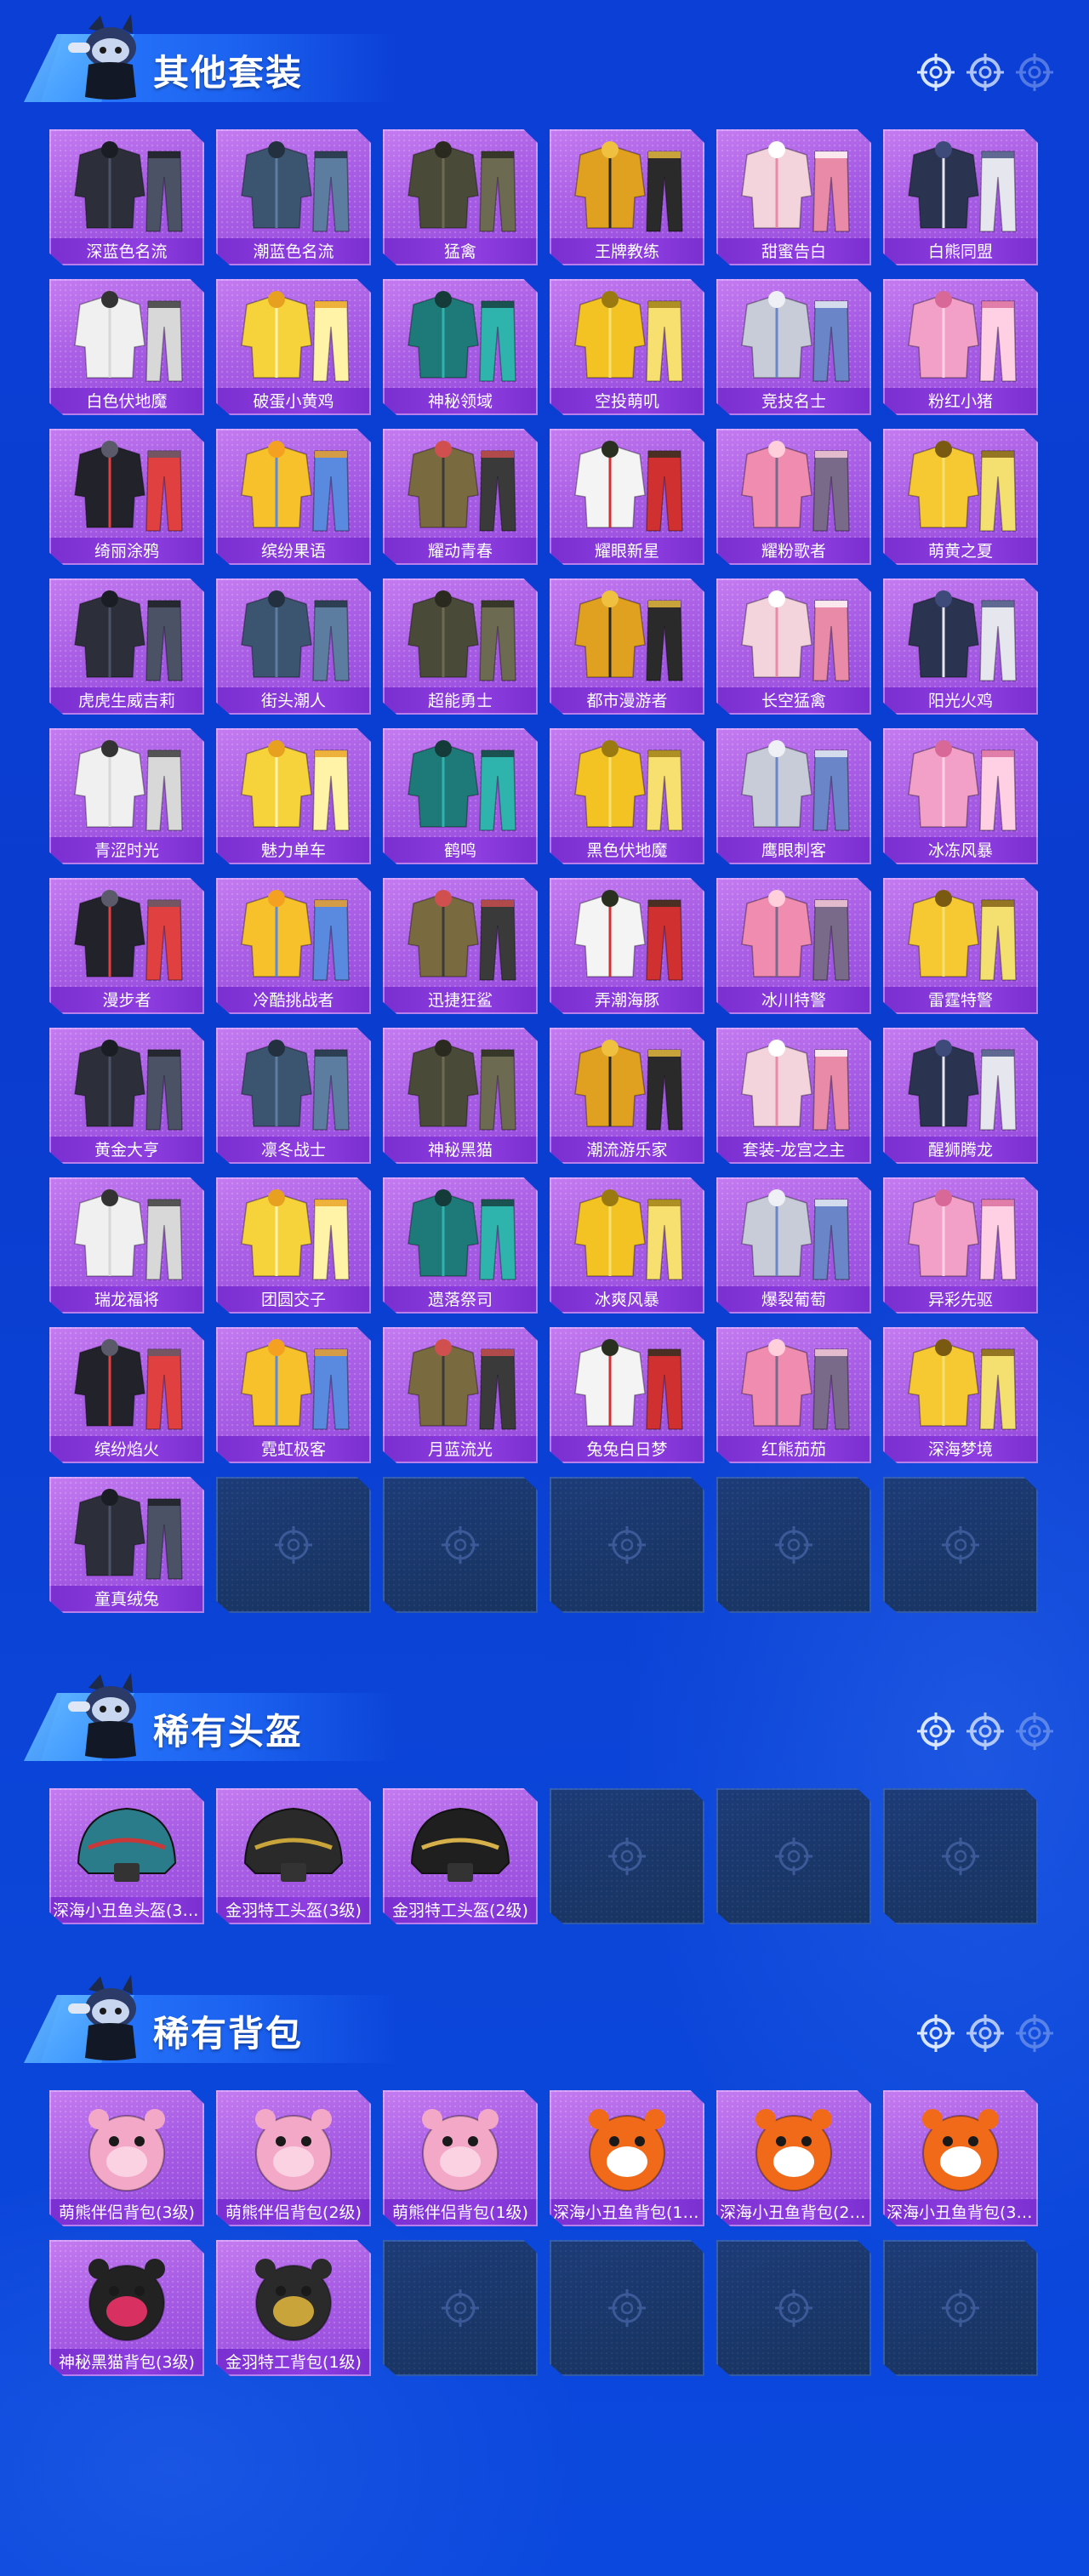 The height and width of the screenshot is (2576, 1089). Describe the element at coordinates (985, 72) in the screenshot. I see `crosshair-decoration` at that location.